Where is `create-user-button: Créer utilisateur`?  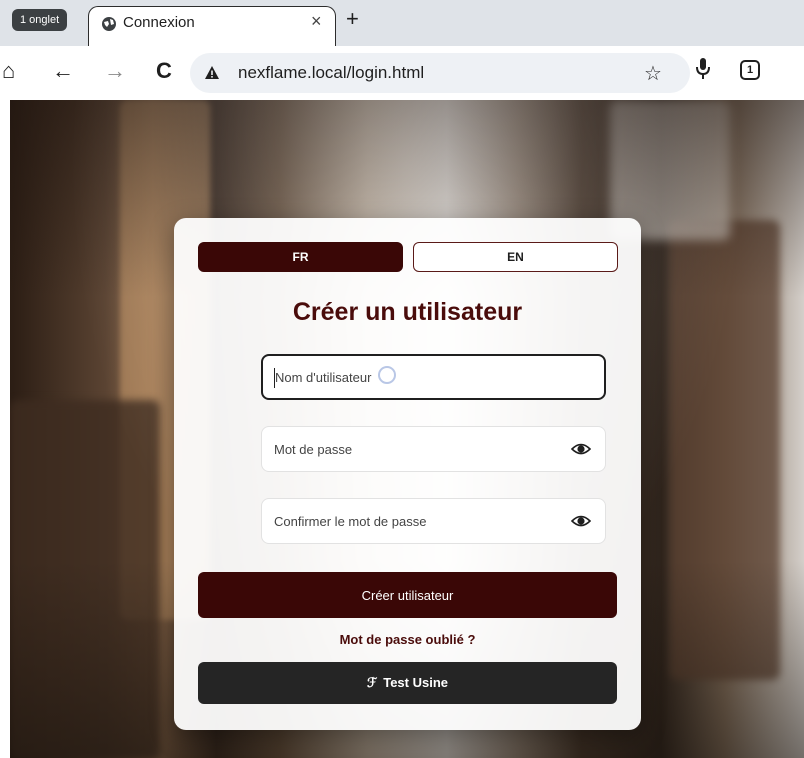 create-user-button: Créer utilisateur is located at coordinates (407, 595).